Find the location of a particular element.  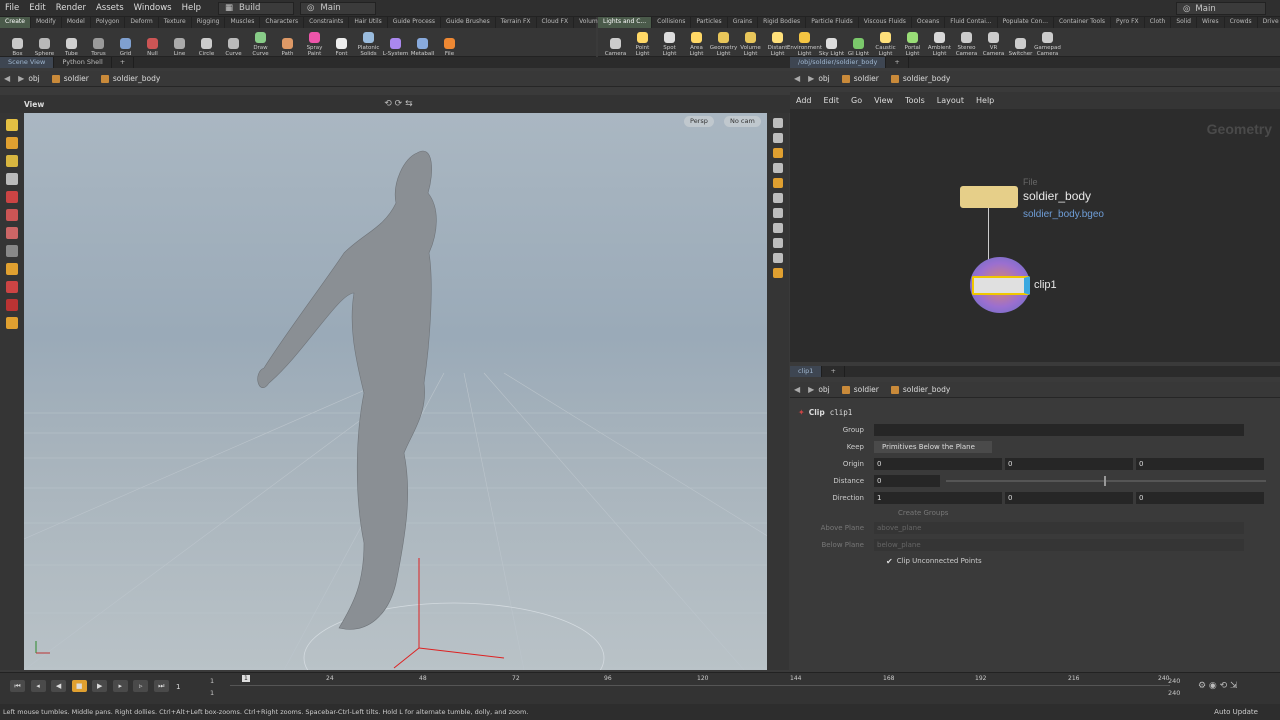

shelf-tool: Circle is located at coordinates (206, 47).